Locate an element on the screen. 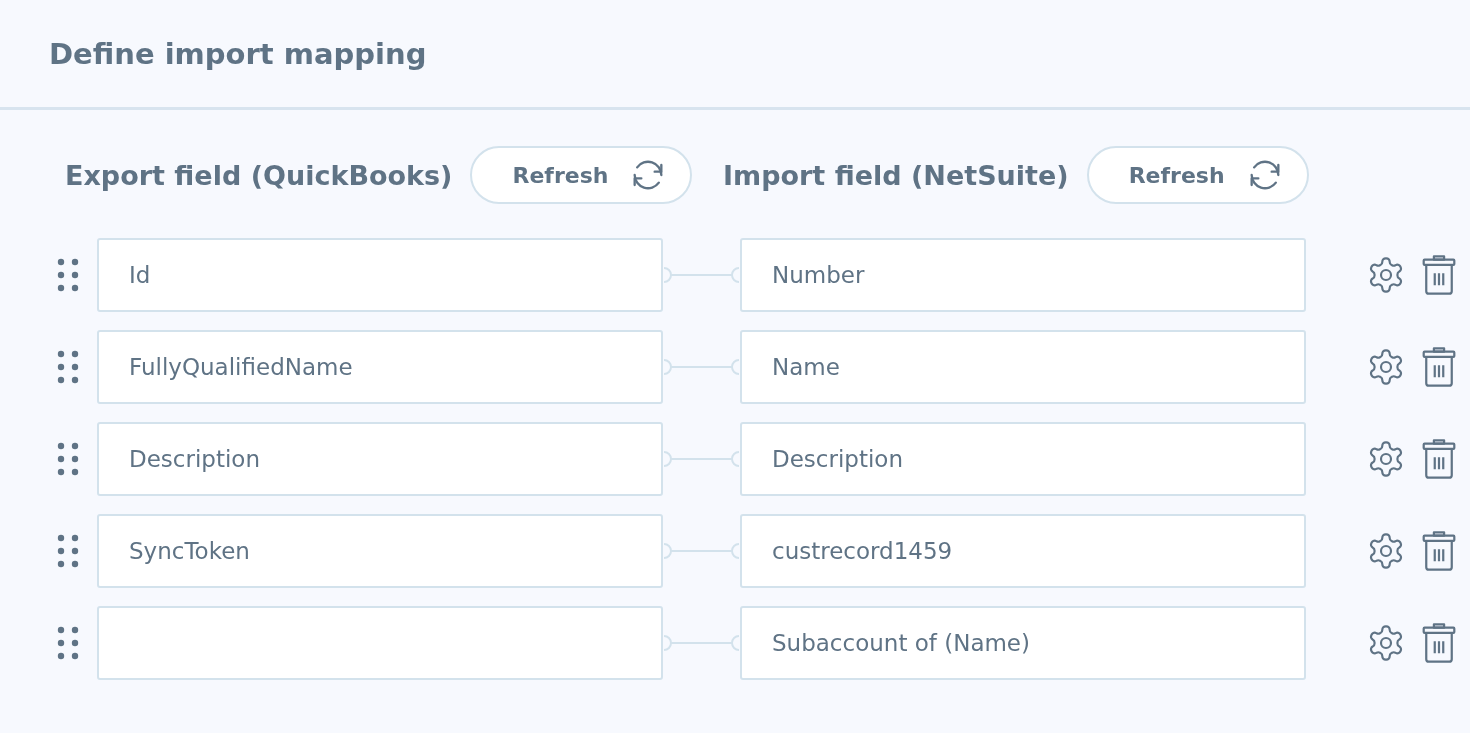 This screenshot has height=733, width=1470. page-title: Define import mapping is located at coordinates (238, 53).